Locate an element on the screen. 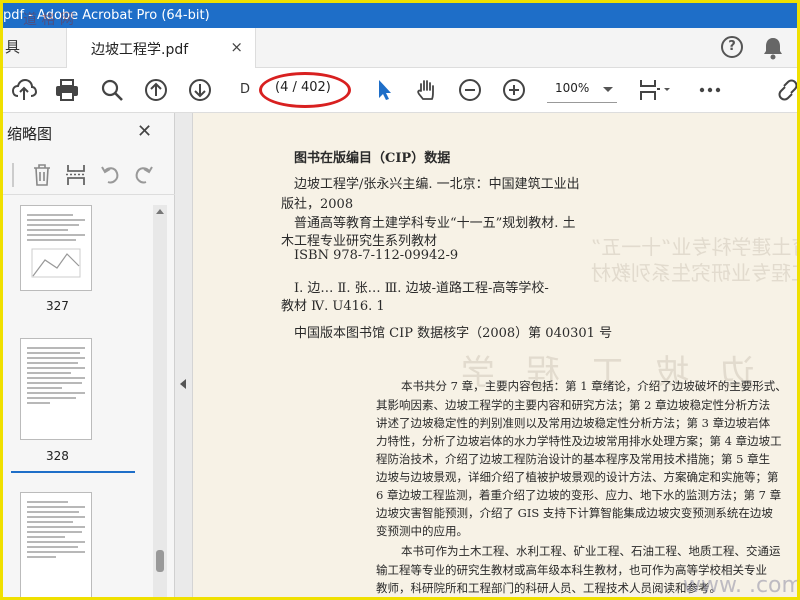 The image size is (800, 600). rotate-right-icon is located at coordinates (144, 177).